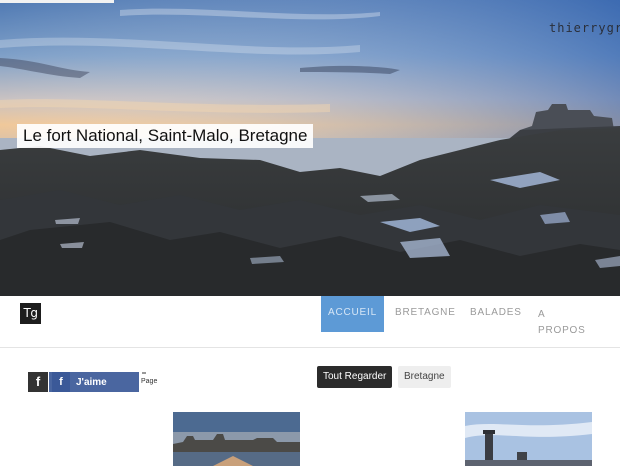  Describe the element at coordinates (165, 136) in the screenshot. I see `hero-title: Le fort National, Saint-Malo, Bretagne` at that location.